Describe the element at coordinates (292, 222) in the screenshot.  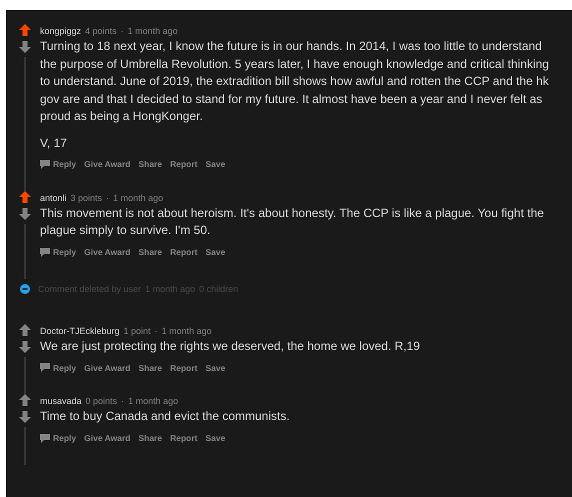
I see `comment-text: This movement is not about heroism. It's about honesty. The CCP is like a plague. You fight the plague simply to survive. I'm 50.` at that location.